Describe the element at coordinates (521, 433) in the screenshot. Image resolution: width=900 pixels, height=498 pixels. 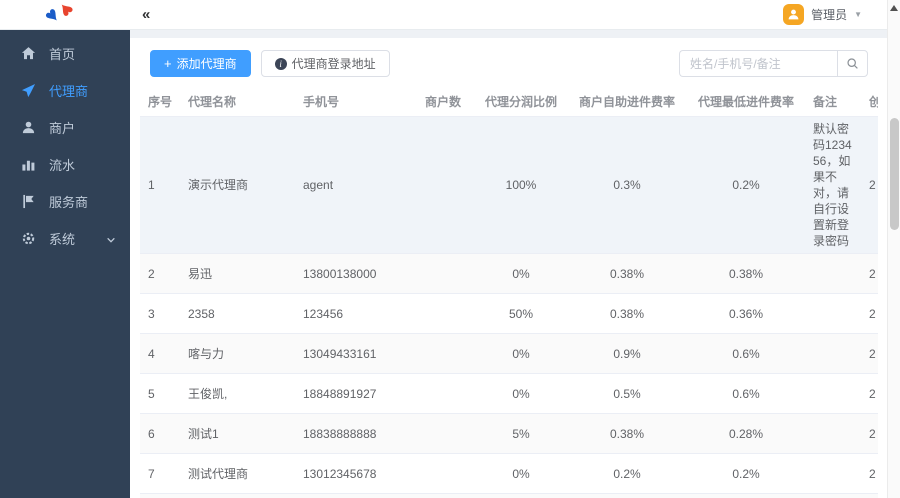
I see `cell-6-4: 5%` at that location.